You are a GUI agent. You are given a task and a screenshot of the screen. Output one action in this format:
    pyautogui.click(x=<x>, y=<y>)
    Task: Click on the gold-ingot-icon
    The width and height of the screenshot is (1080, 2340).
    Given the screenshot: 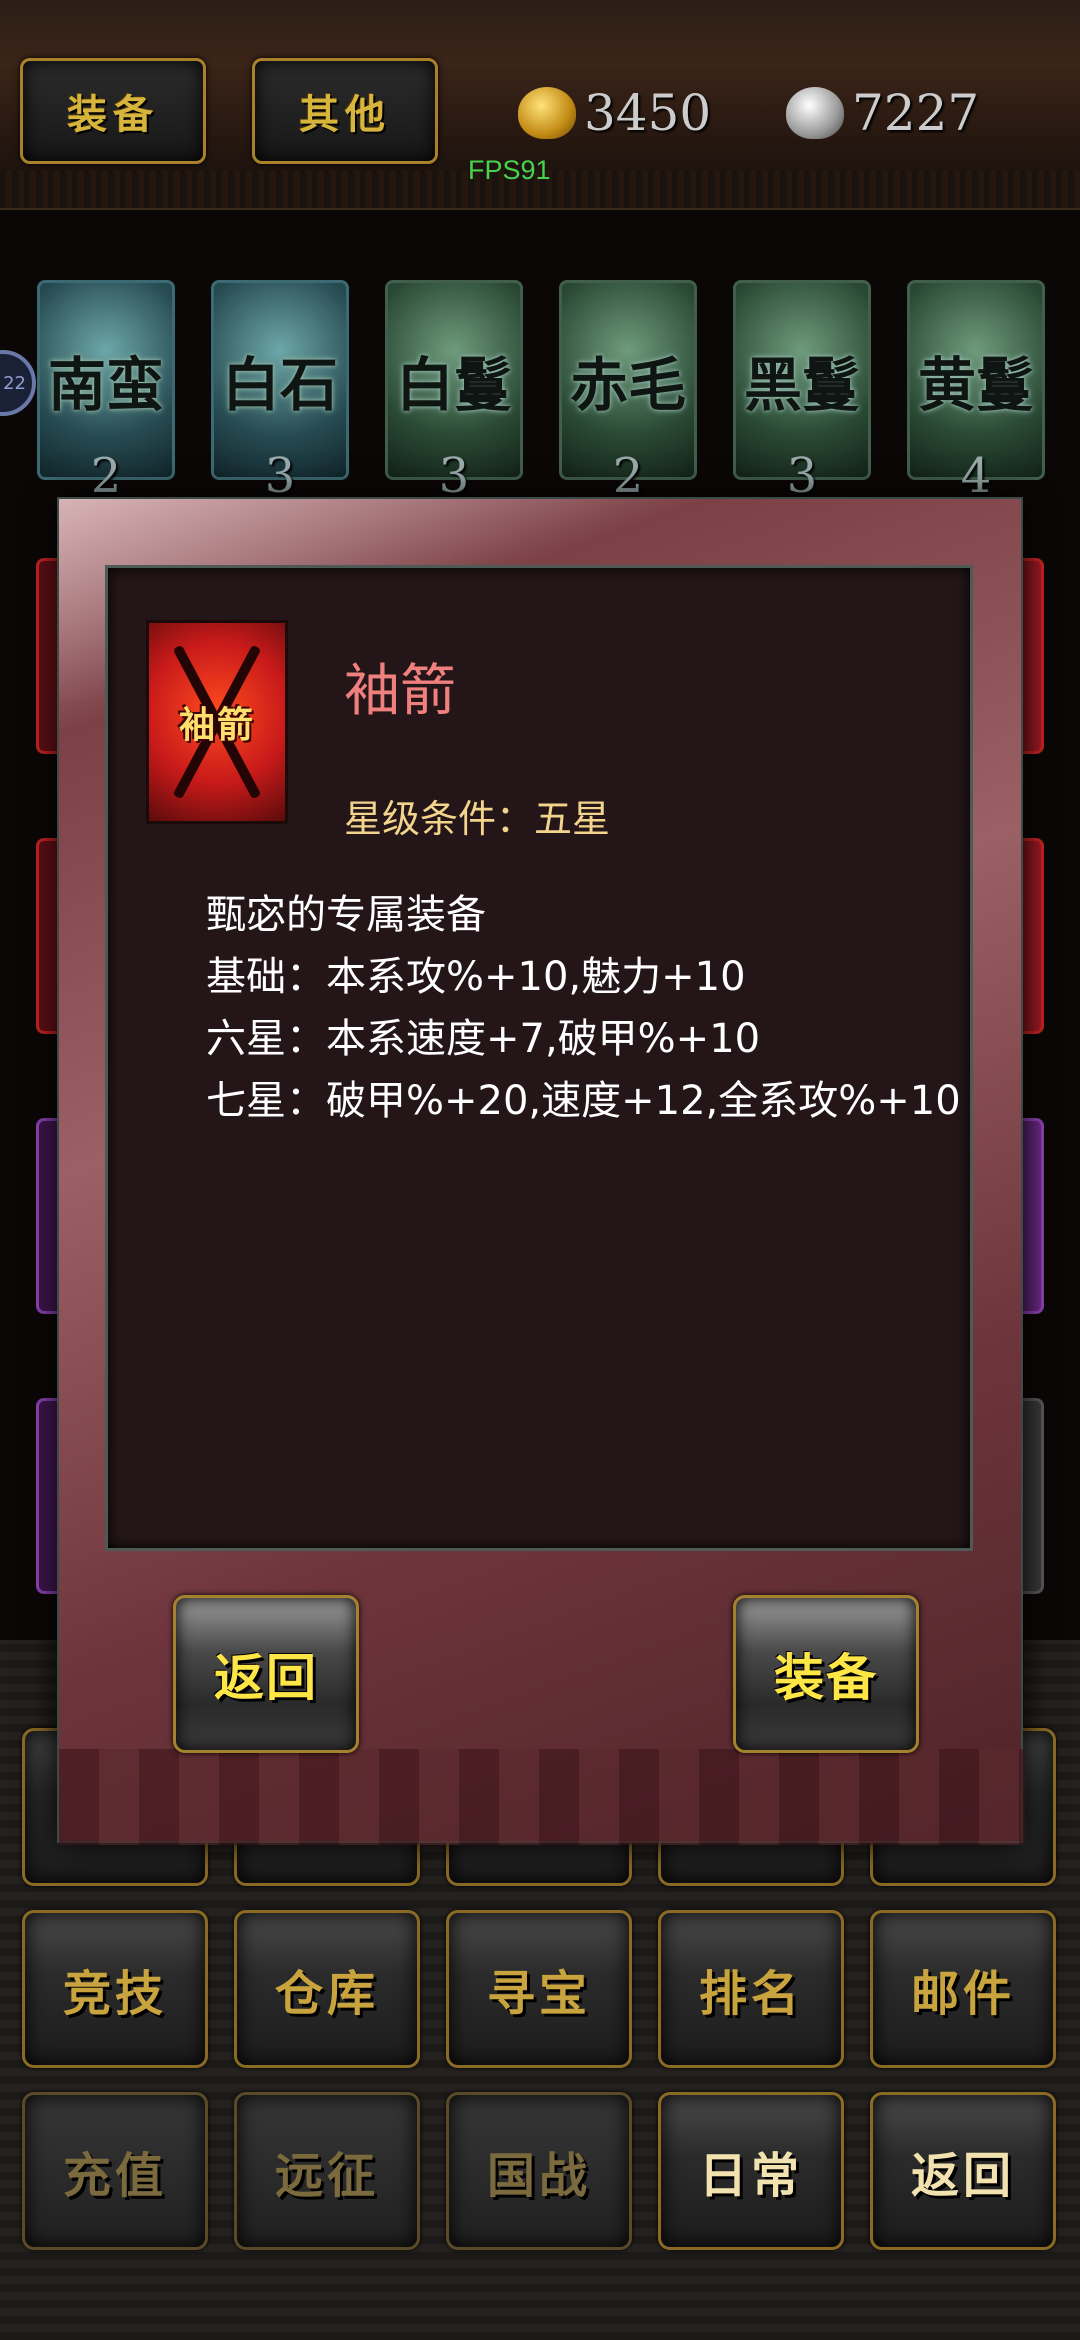 What is the action you would take?
    pyautogui.click(x=547, y=113)
    